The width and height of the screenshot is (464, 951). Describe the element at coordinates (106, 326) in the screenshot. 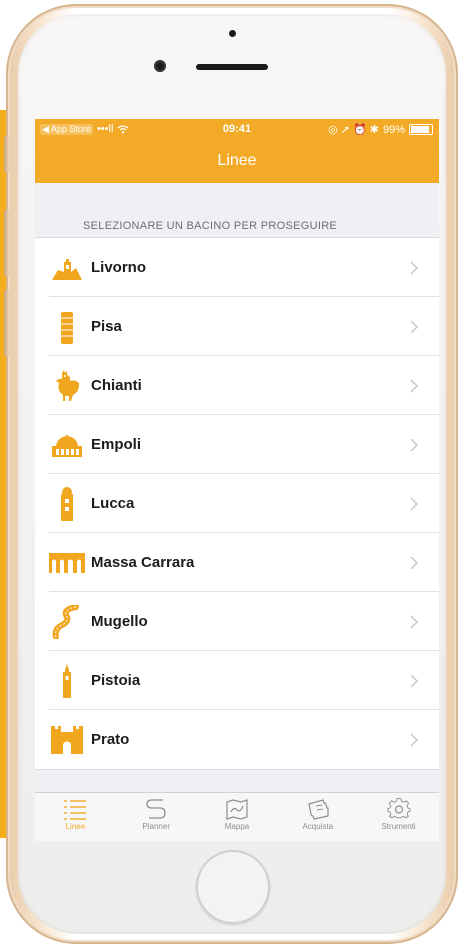

I see `list-item-label: Pisa` at that location.